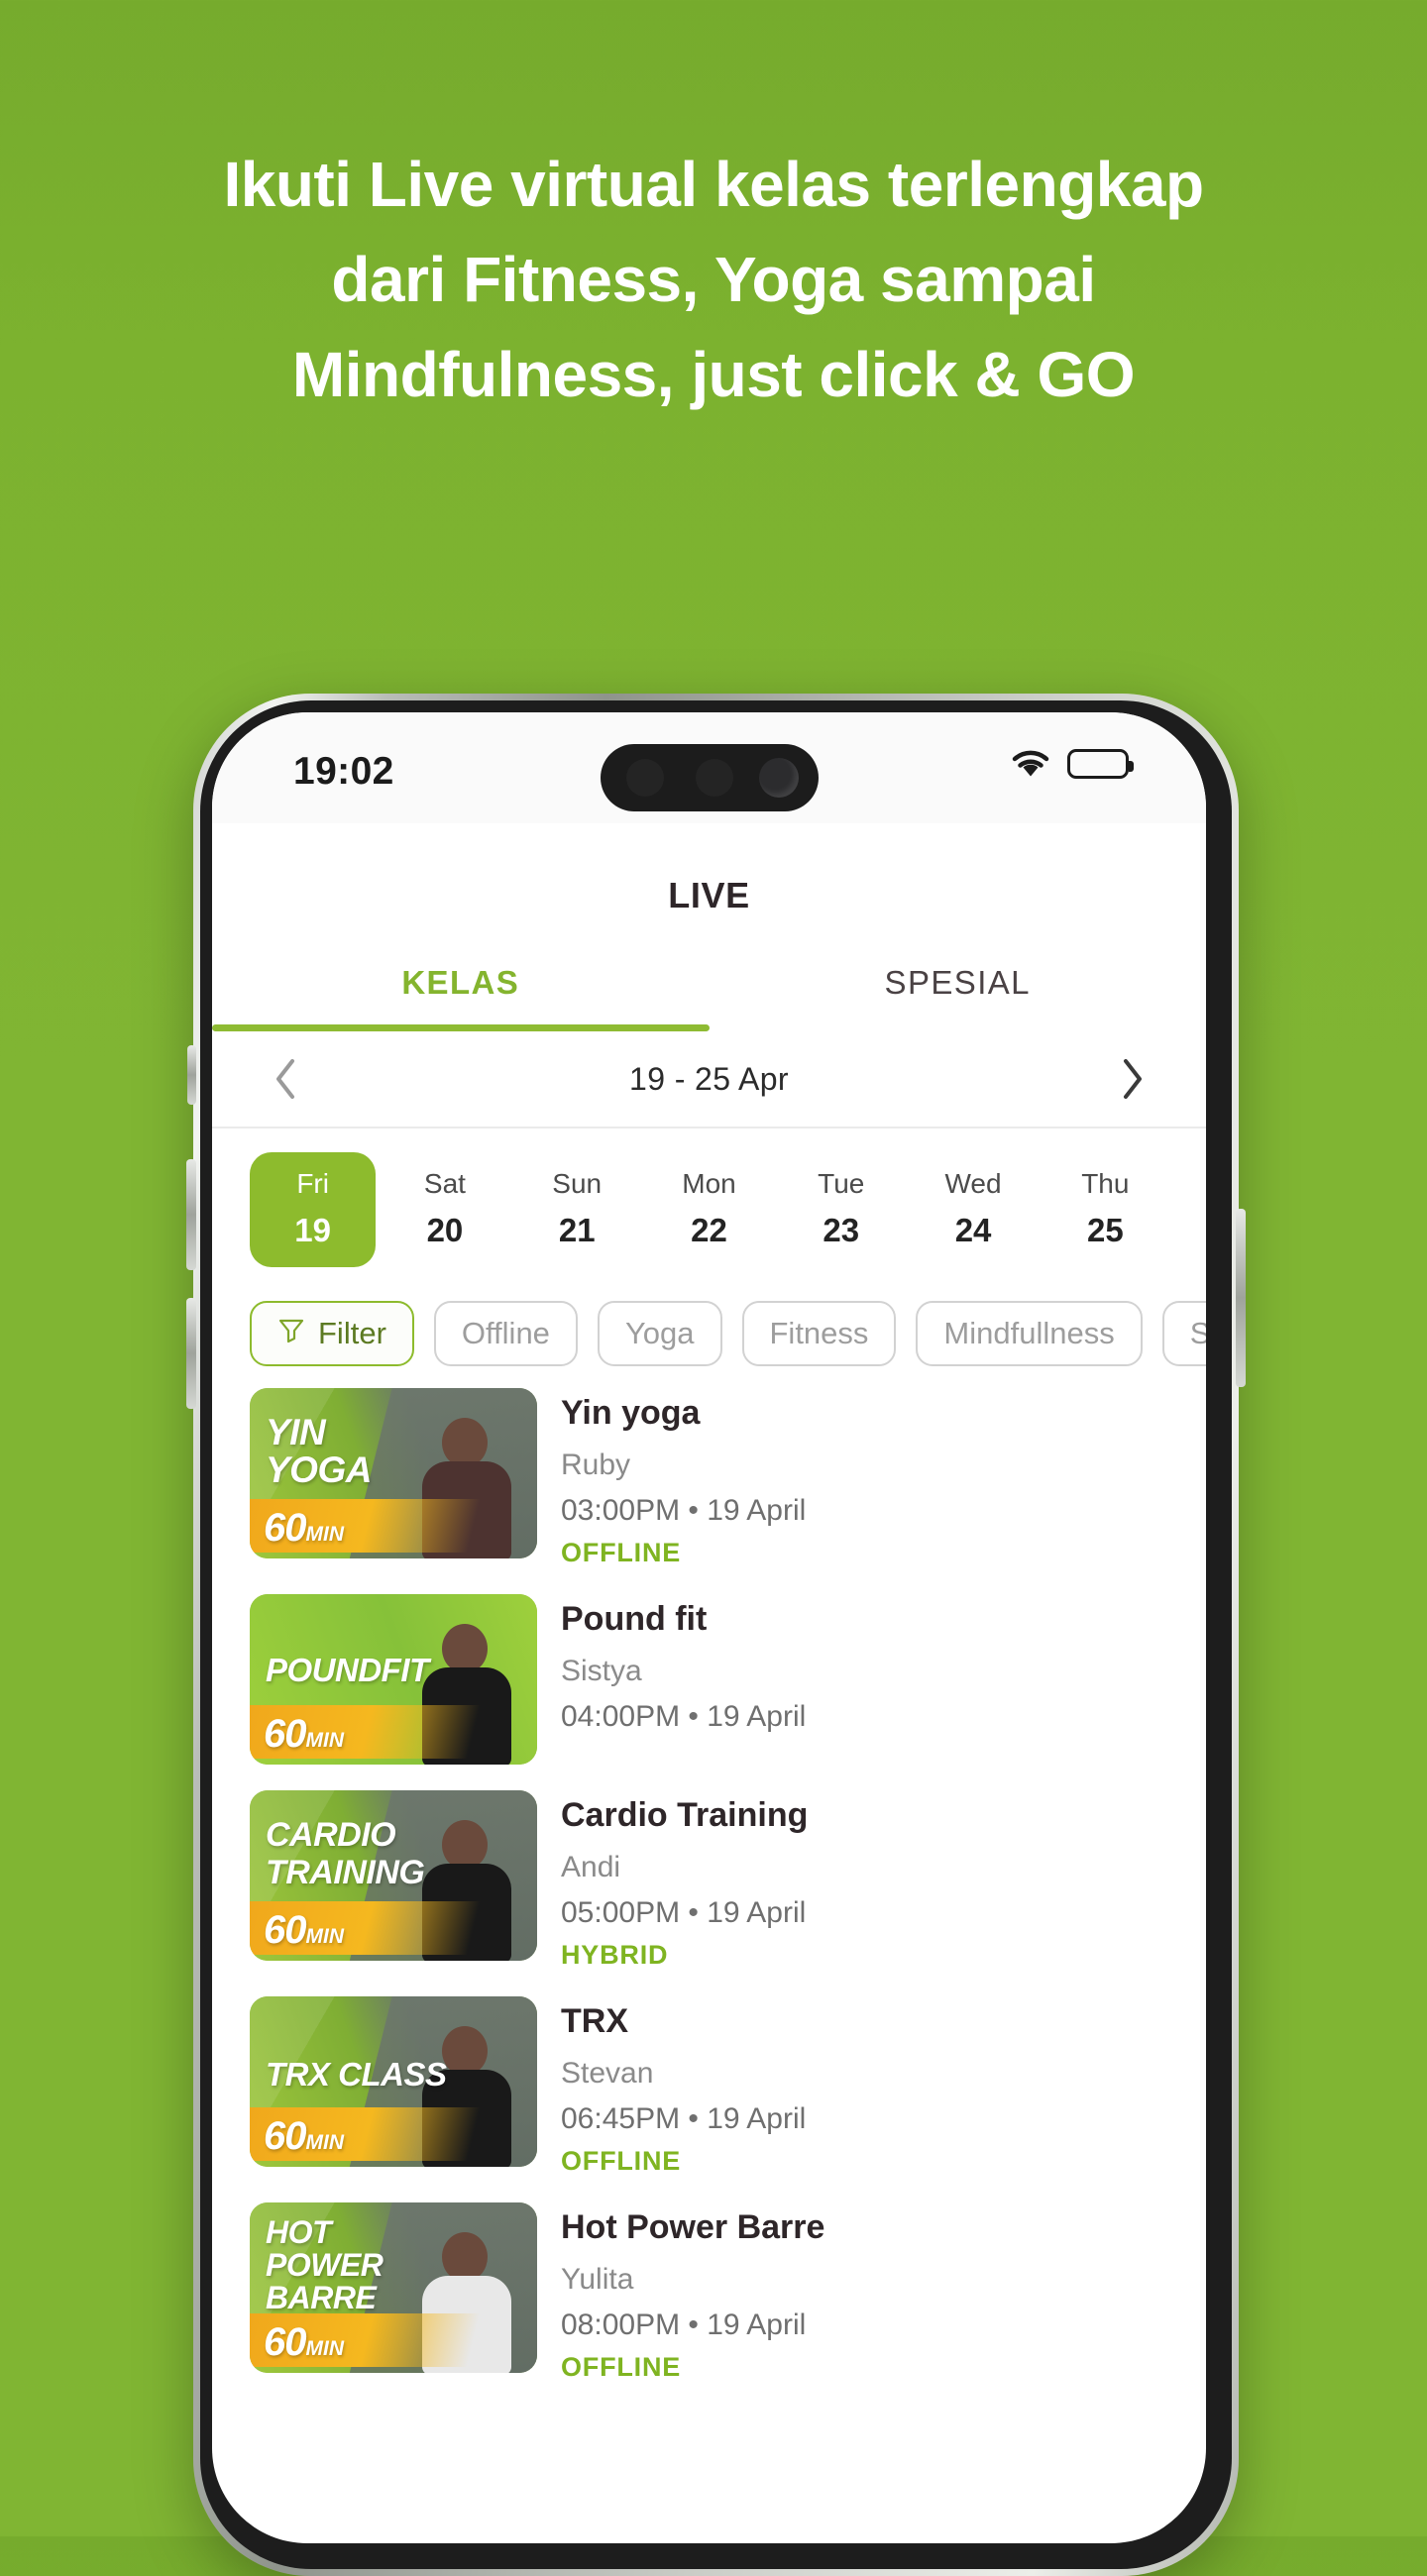 Image resolution: width=1427 pixels, height=2576 pixels. What do you see at coordinates (973, 1230) in the screenshot?
I see `day-number: 24` at bounding box center [973, 1230].